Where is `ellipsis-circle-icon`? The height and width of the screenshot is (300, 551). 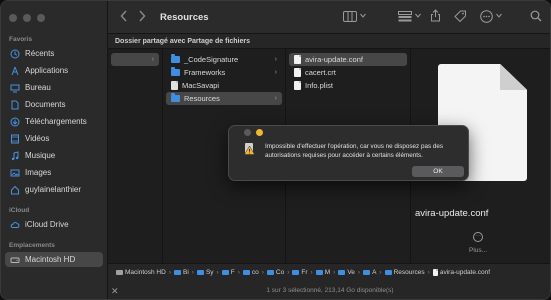
ellipsis-circle-icon is located at coordinates (486, 16).